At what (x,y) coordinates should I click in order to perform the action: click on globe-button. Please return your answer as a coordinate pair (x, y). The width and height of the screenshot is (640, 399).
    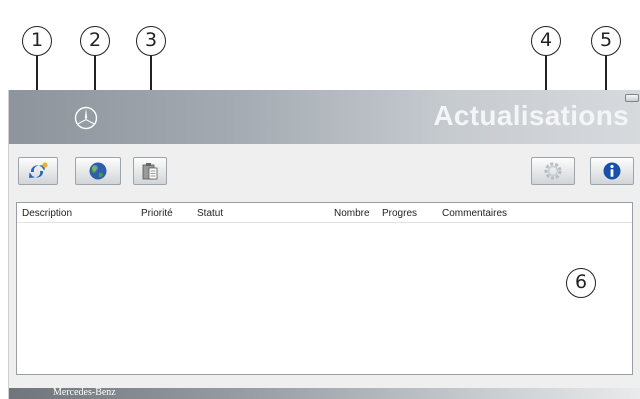
    Looking at the image, I should click on (98, 171).